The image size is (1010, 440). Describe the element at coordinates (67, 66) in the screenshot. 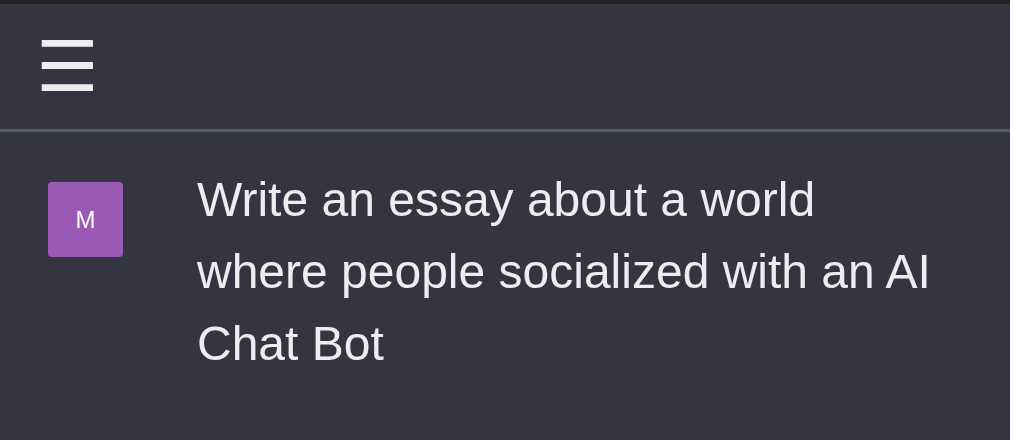

I see `menu-button: ☰` at that location.